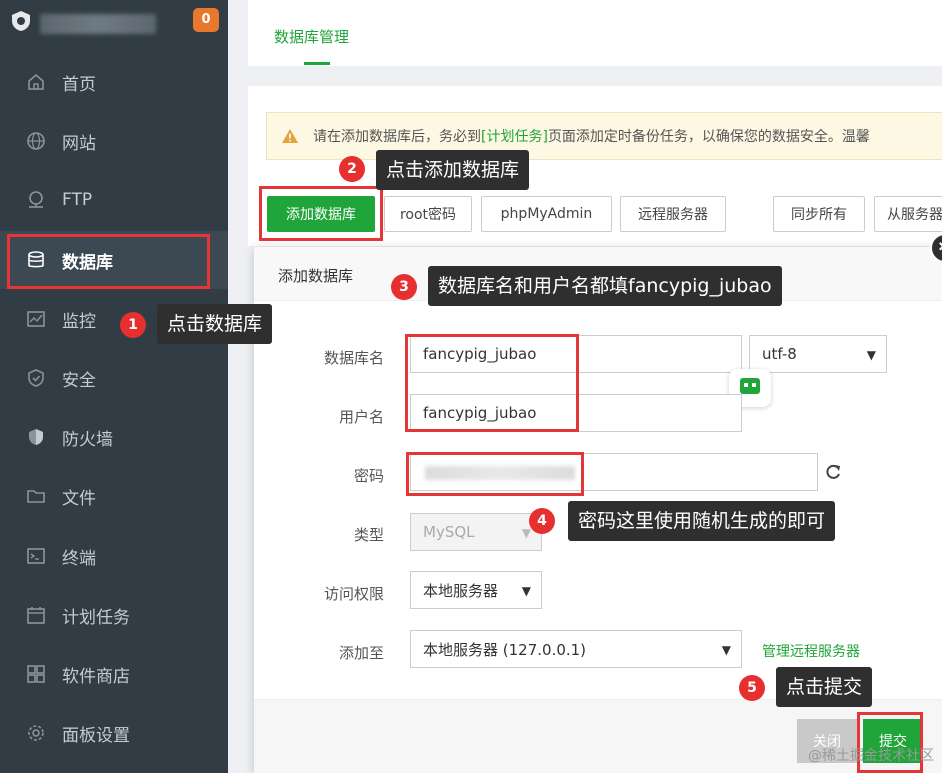  What do you see at coordinates (779, 354) in the screenshot?
I see `charset-value: utf-8` at bounding box center [779, 354].